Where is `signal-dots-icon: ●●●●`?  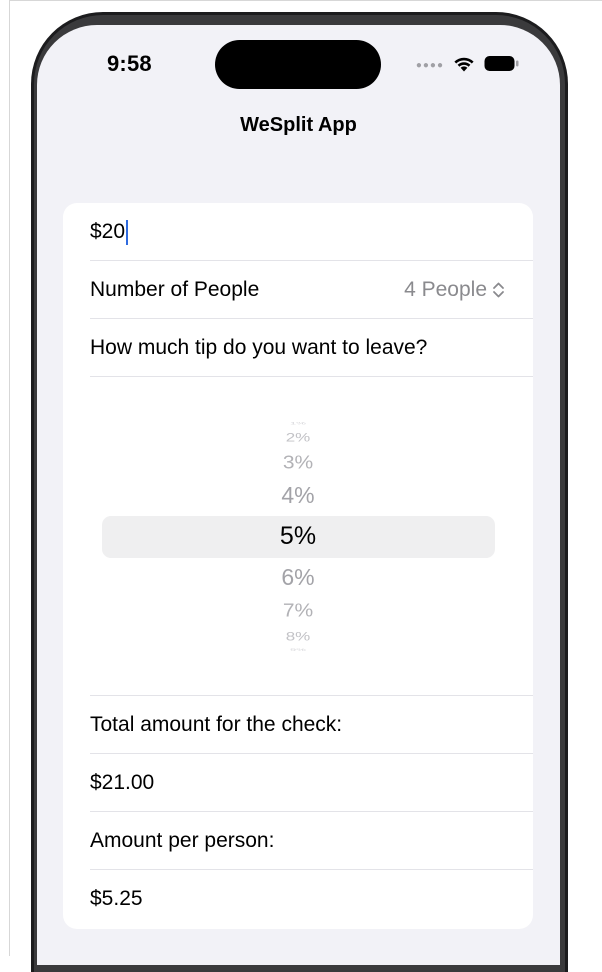 signal-dots-icon: ●●●● is located at coordinates (429, 65).